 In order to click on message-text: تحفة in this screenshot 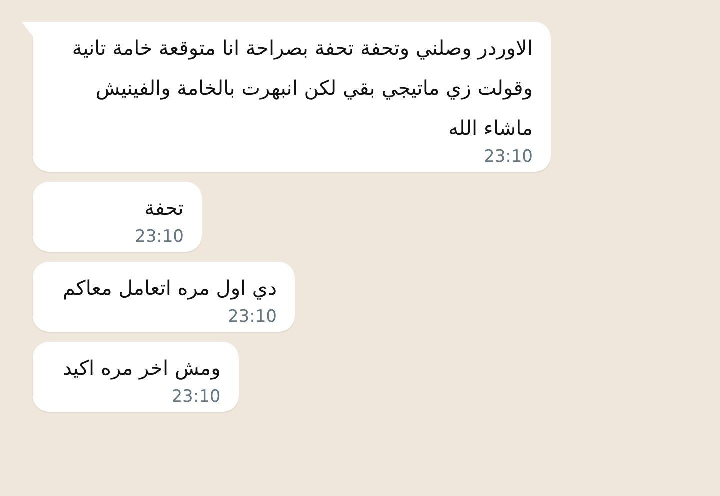, I will do `click(164, 208)`.